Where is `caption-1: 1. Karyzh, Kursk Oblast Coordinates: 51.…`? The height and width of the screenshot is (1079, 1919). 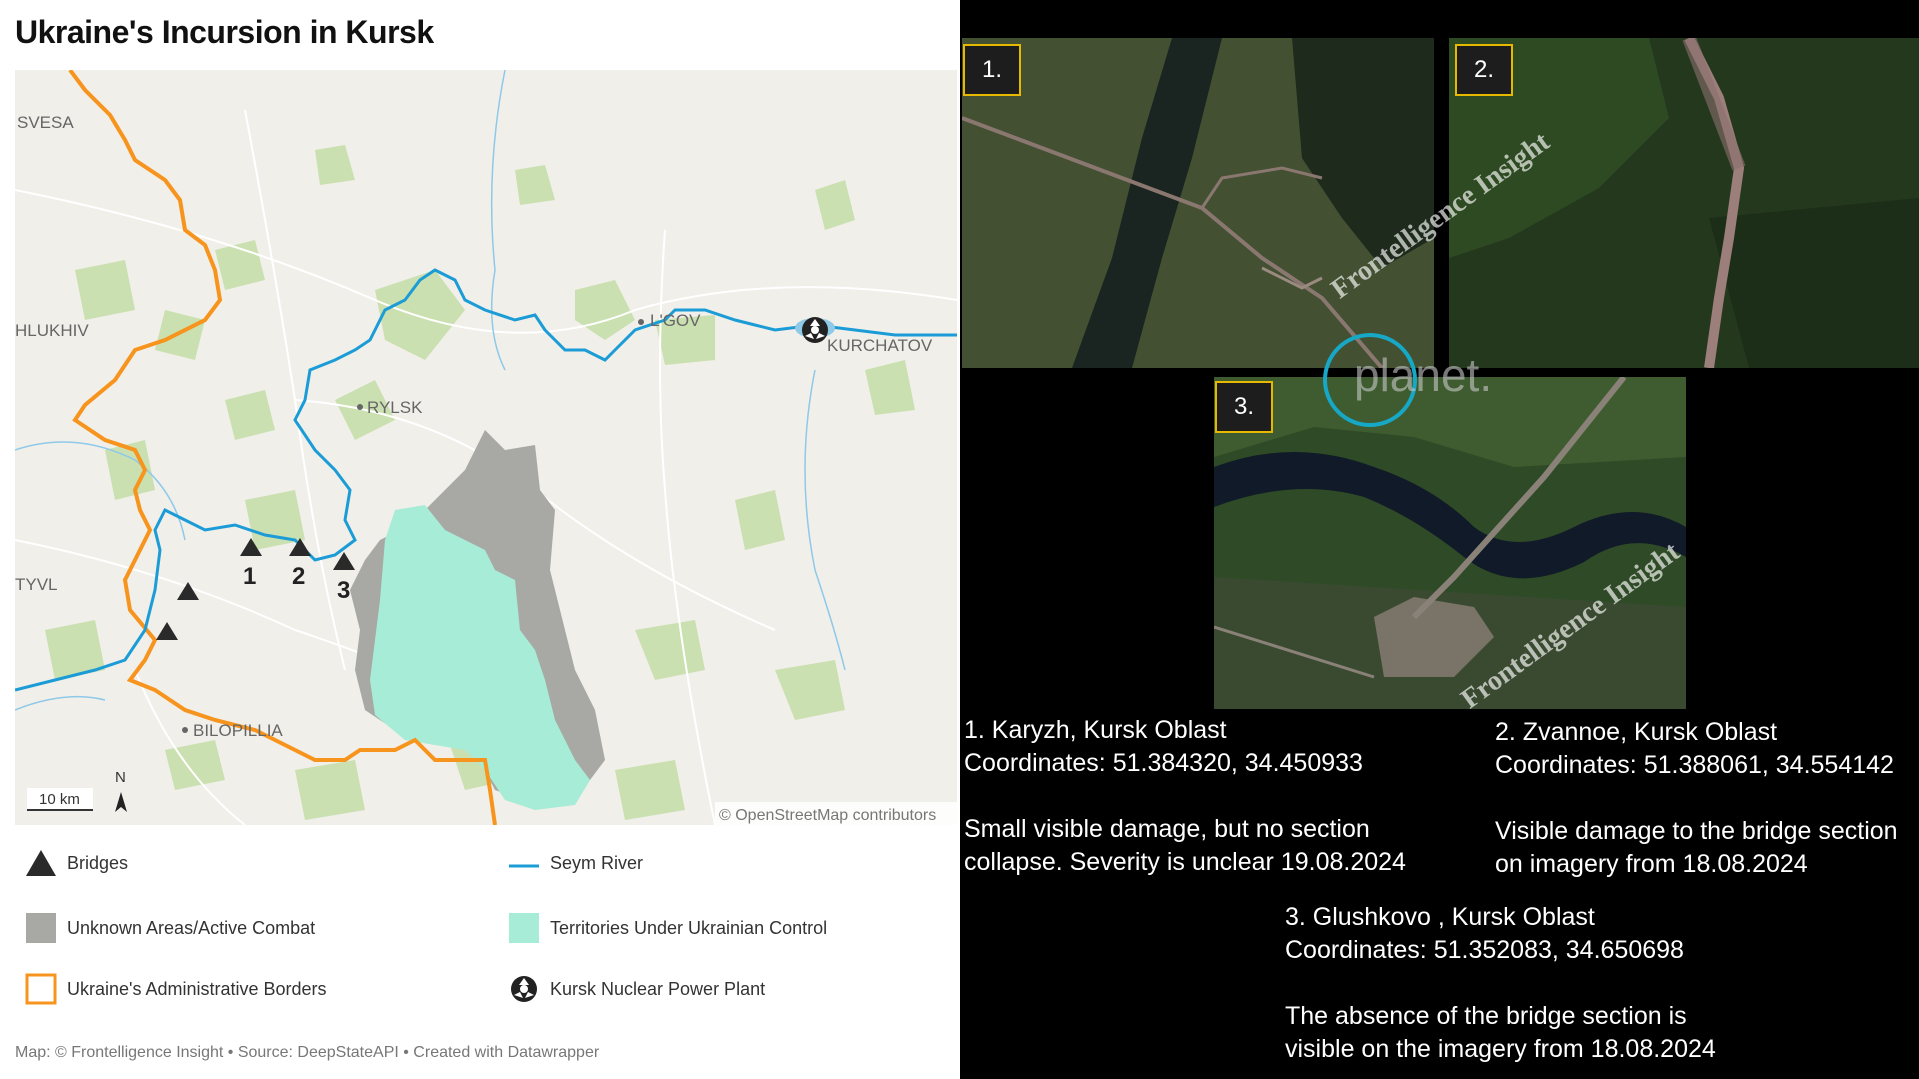 caption-1: 1. Karyzh, Kursk Oblast Coordinates: 51.… is located at coordinates (1185, 796).